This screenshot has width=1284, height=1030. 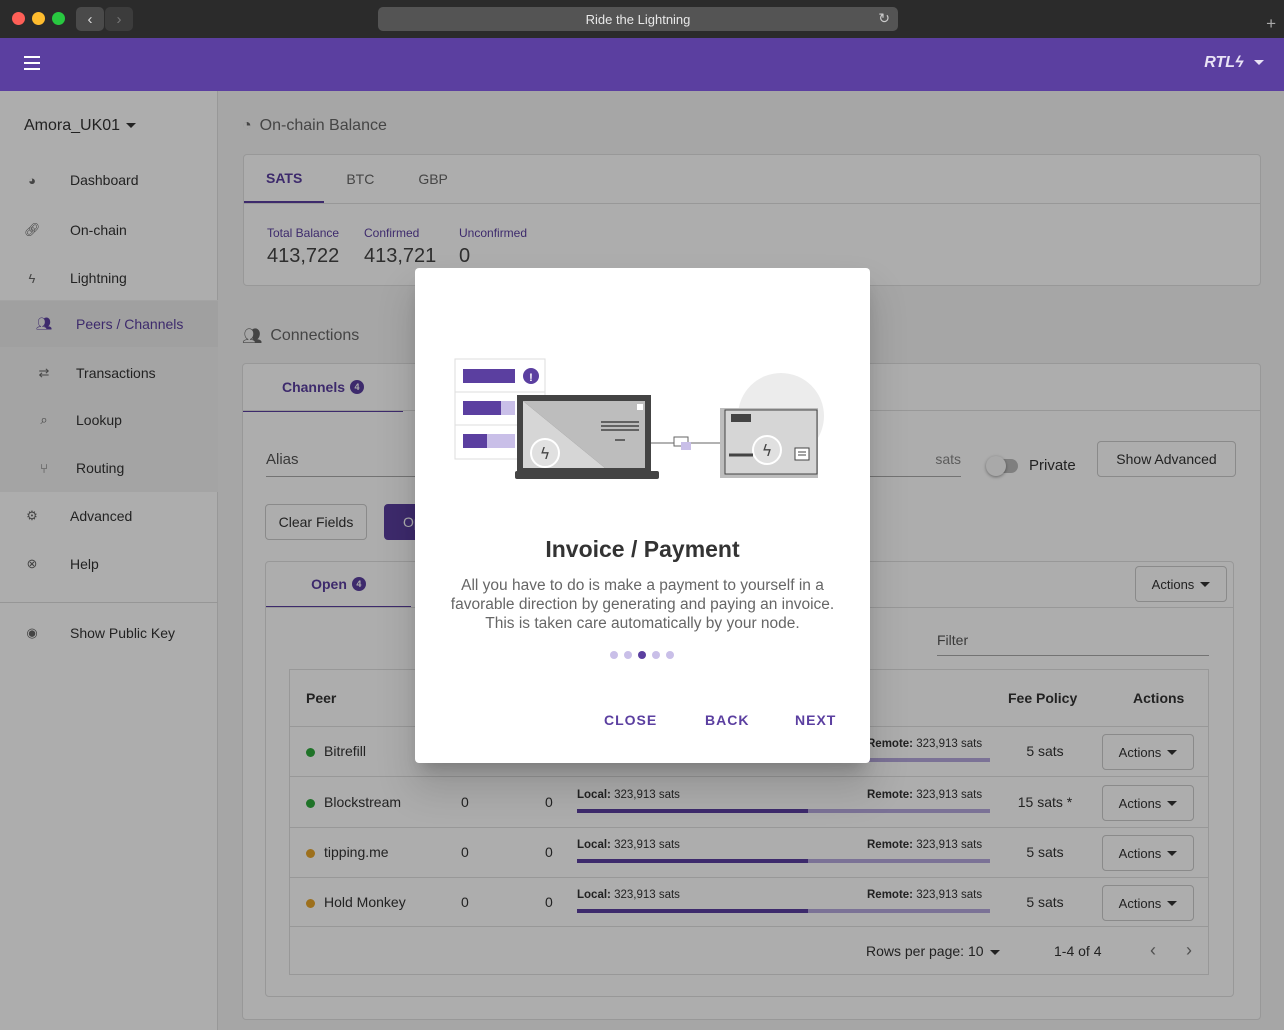 I want to click on invoice-payment-illustration: ! ϟ ϟ, so click(x=639, y=418).